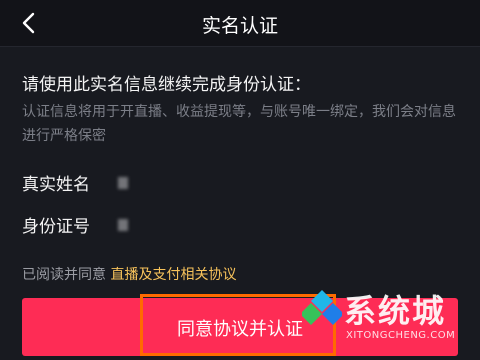  I want to click on watermark-logo-icon, so click(322, 307).